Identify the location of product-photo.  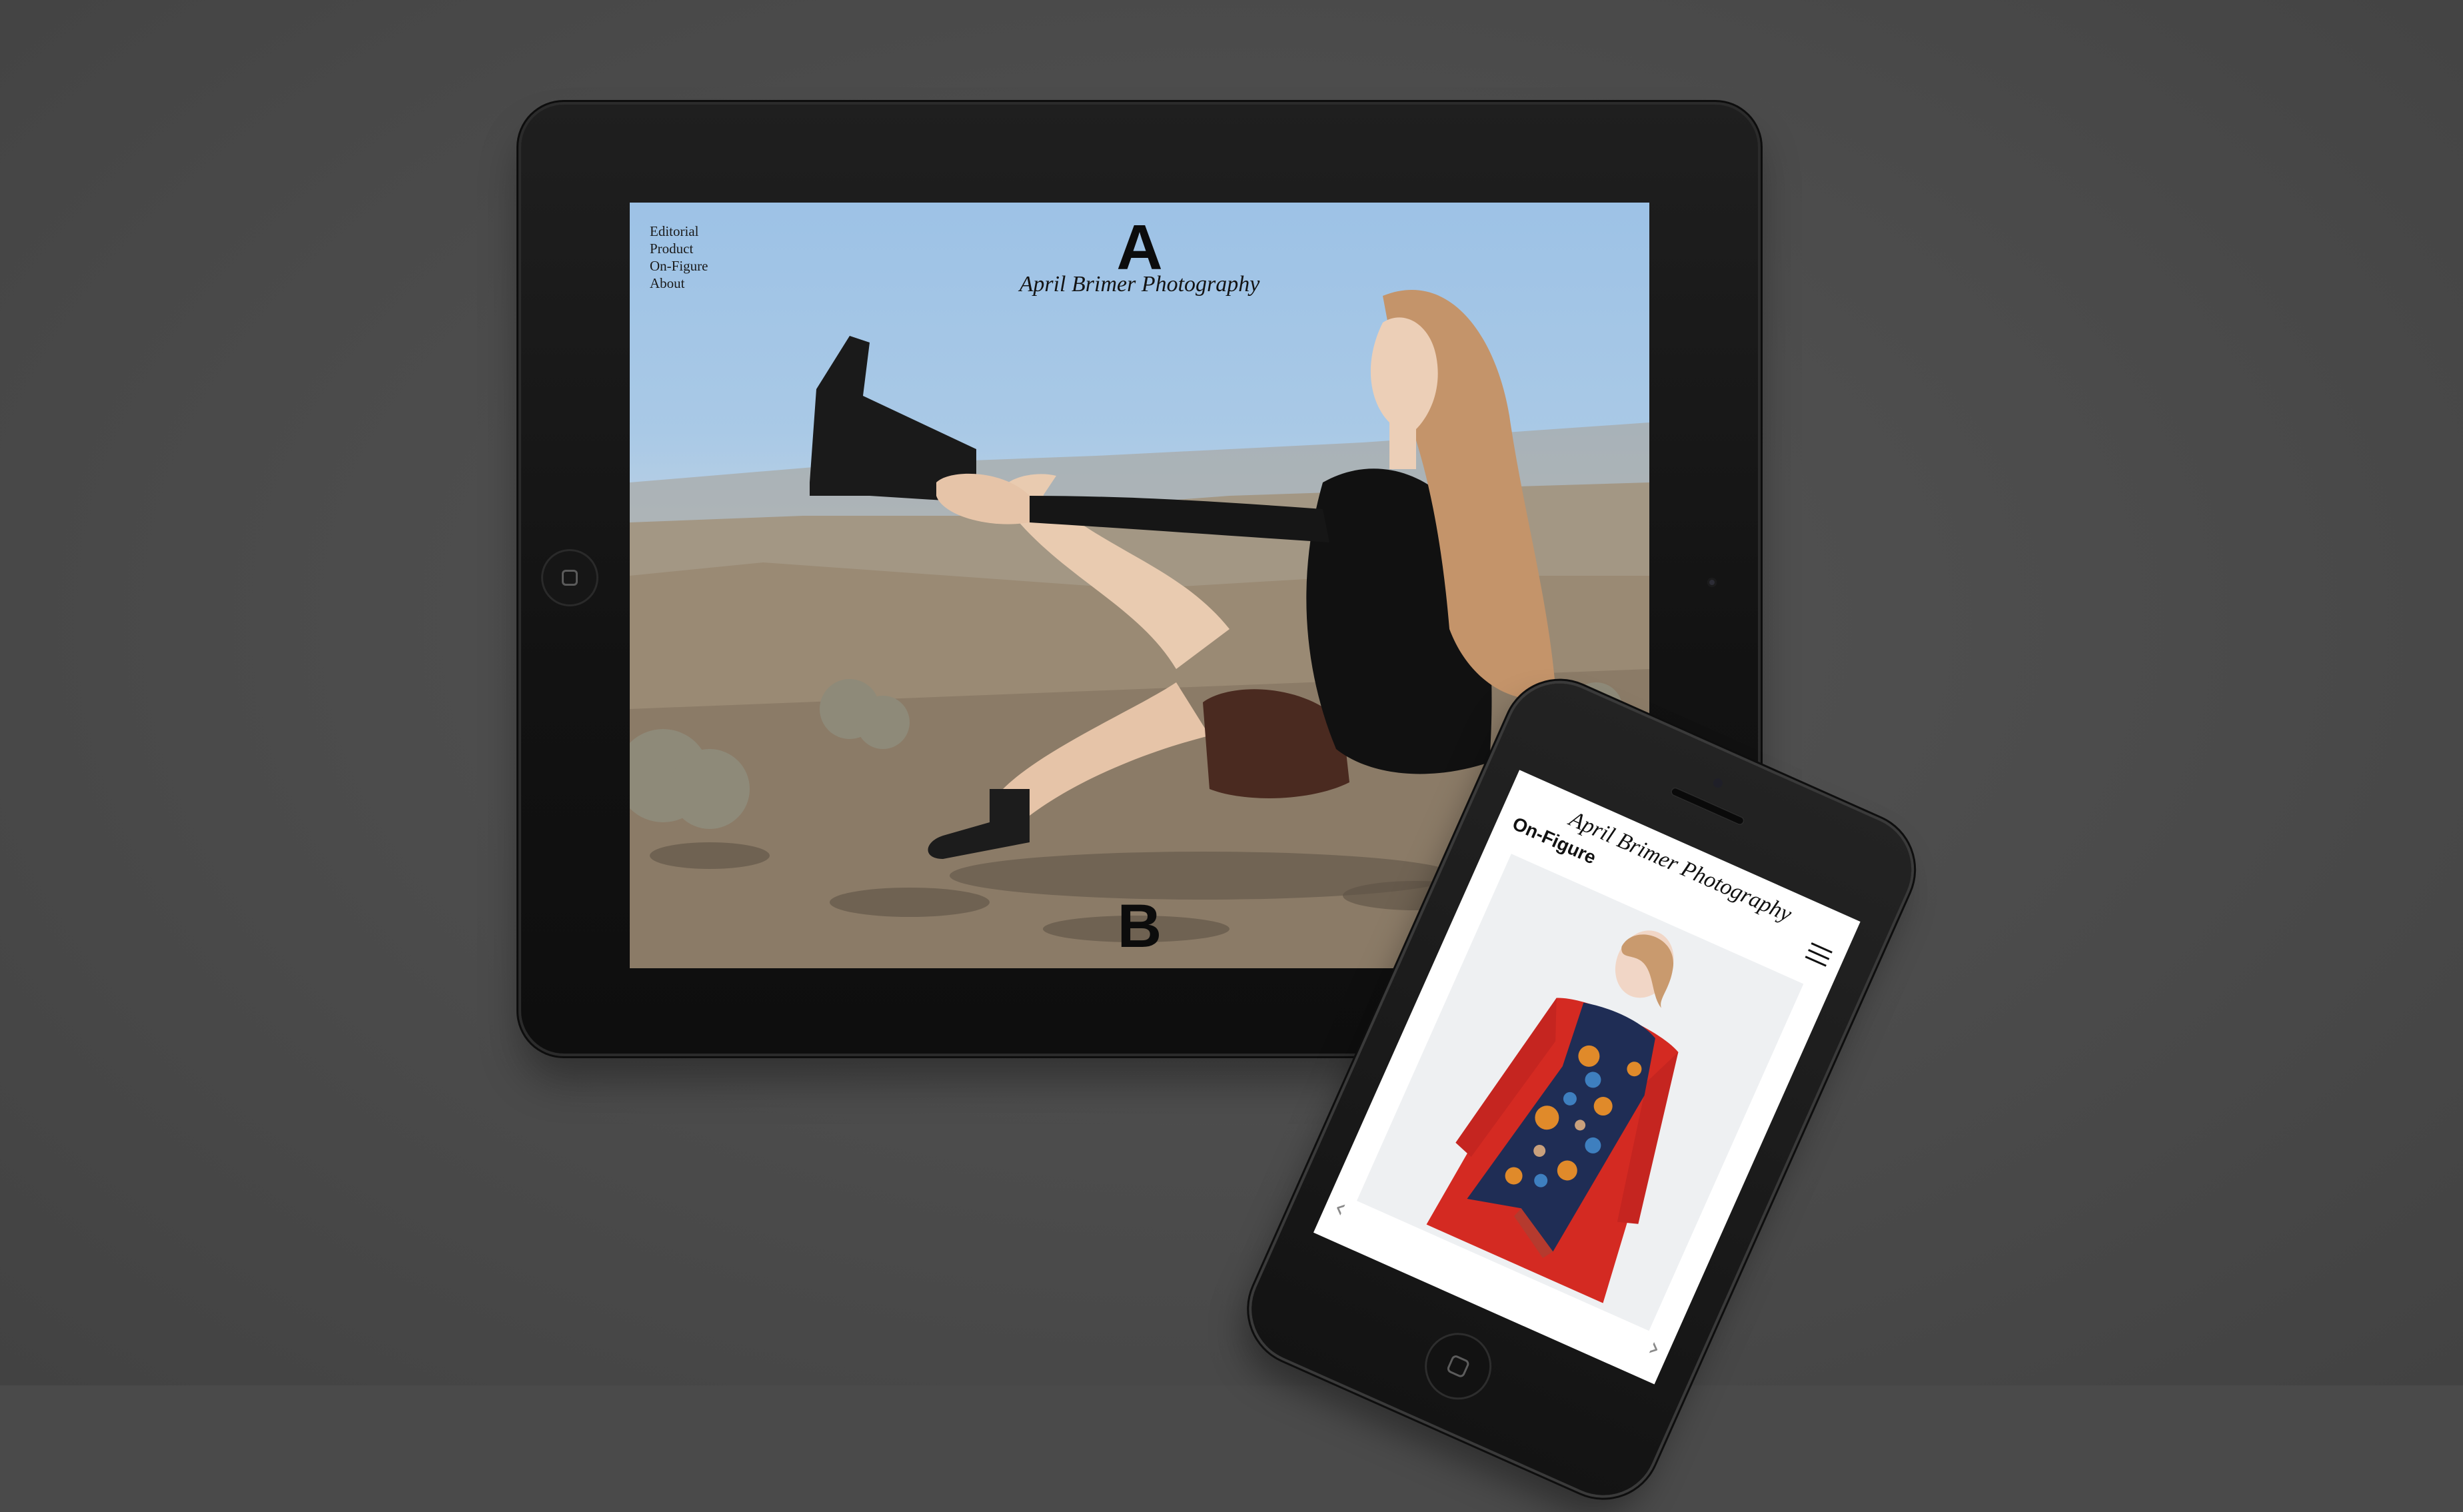
(1553, 1116).